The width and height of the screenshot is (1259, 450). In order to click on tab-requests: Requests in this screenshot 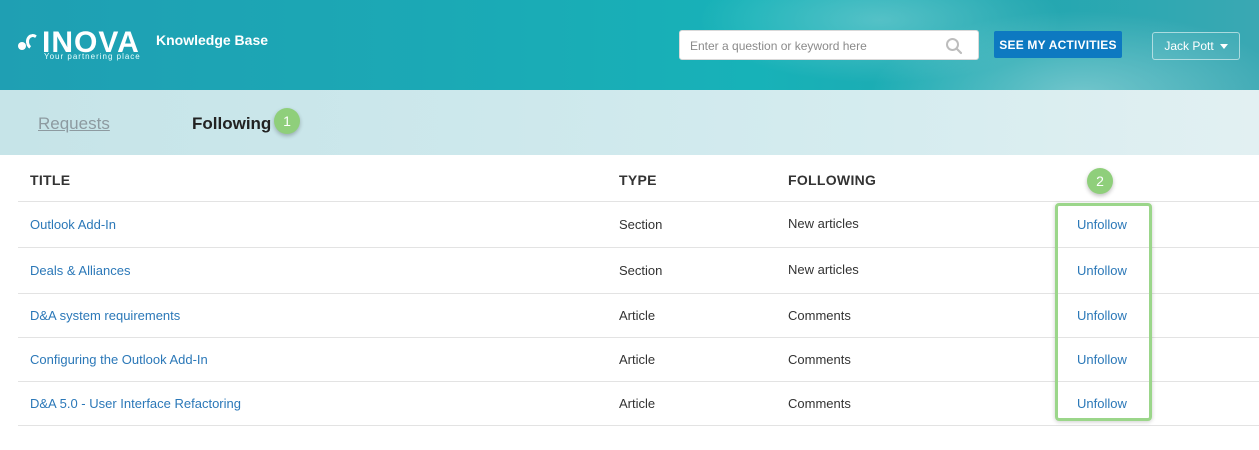, I will do `click(74, 124)`.